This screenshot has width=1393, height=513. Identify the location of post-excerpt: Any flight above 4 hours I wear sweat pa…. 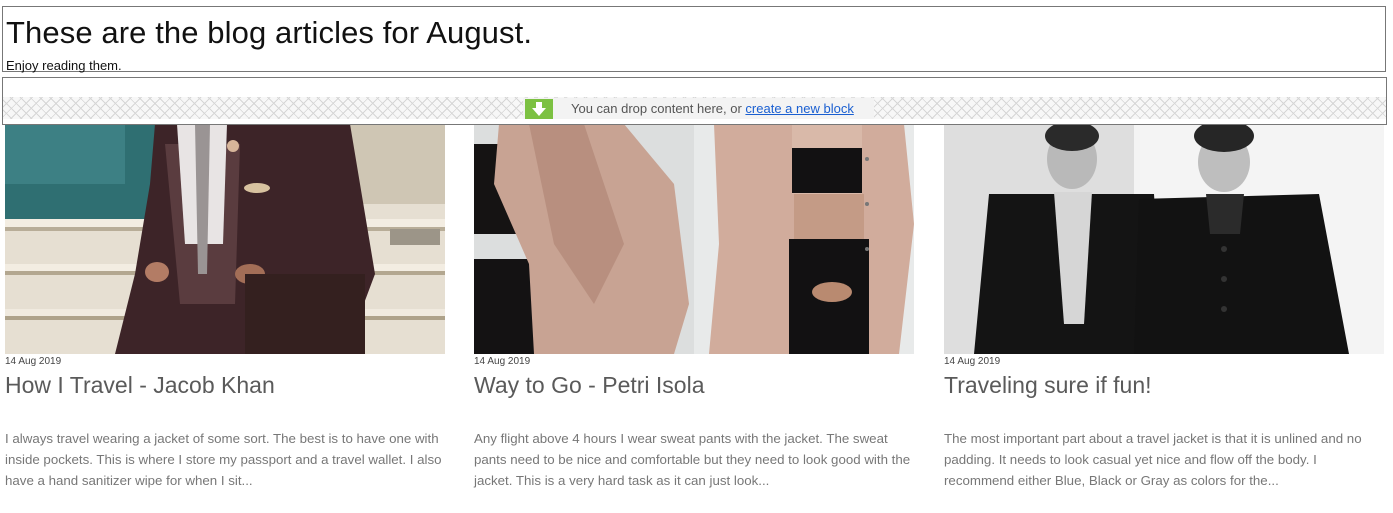
(692, 459).